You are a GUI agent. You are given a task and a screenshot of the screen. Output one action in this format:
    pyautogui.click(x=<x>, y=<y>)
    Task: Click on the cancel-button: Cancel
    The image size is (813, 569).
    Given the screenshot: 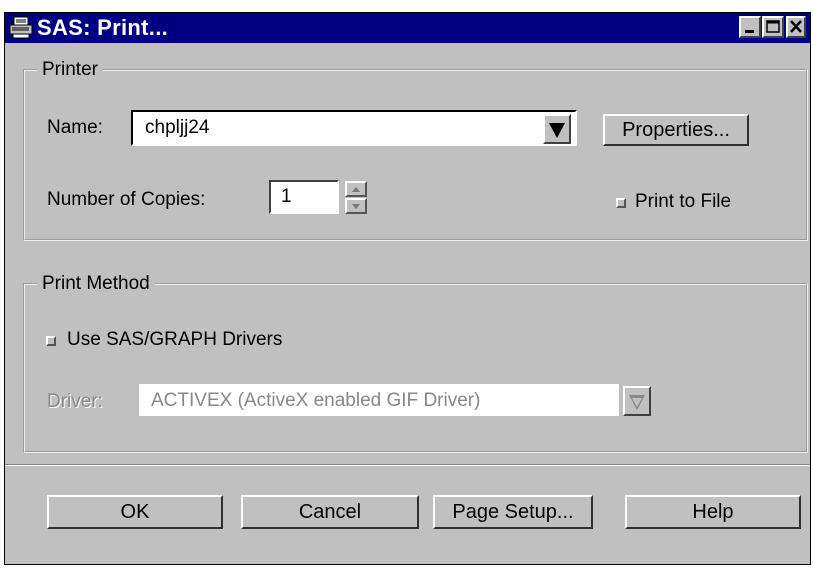 What is the action you would take?
    pyautogui.click(x=330, y=512)
    